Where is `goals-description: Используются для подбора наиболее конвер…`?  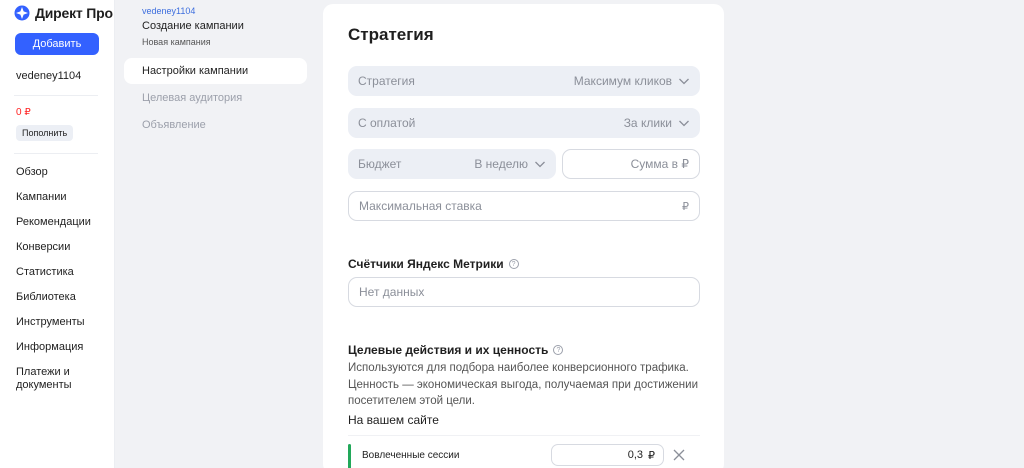
goals-description: Используются для подбора наиболее конвер… is located at coordinates (523, 384).